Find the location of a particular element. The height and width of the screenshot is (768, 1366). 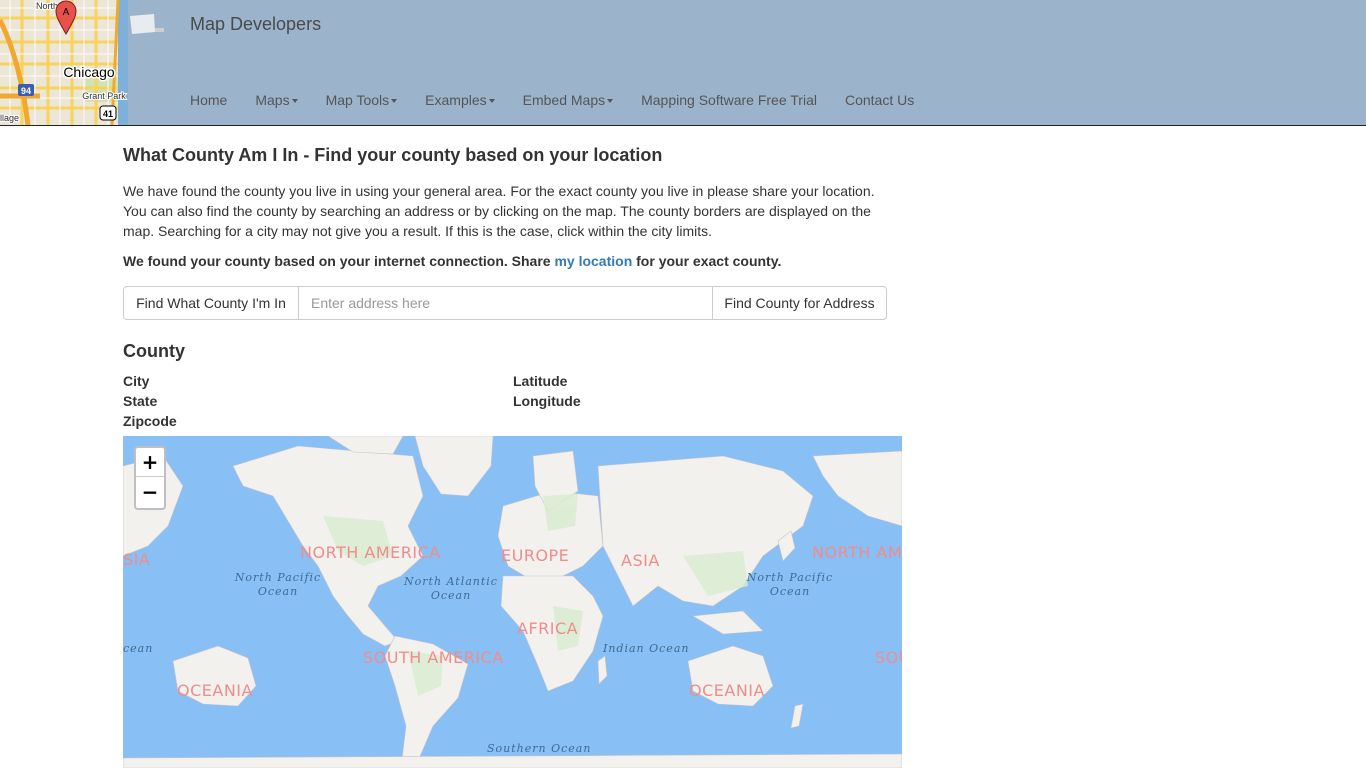

nav-home-label: Home is located at coordinates (209, 100).